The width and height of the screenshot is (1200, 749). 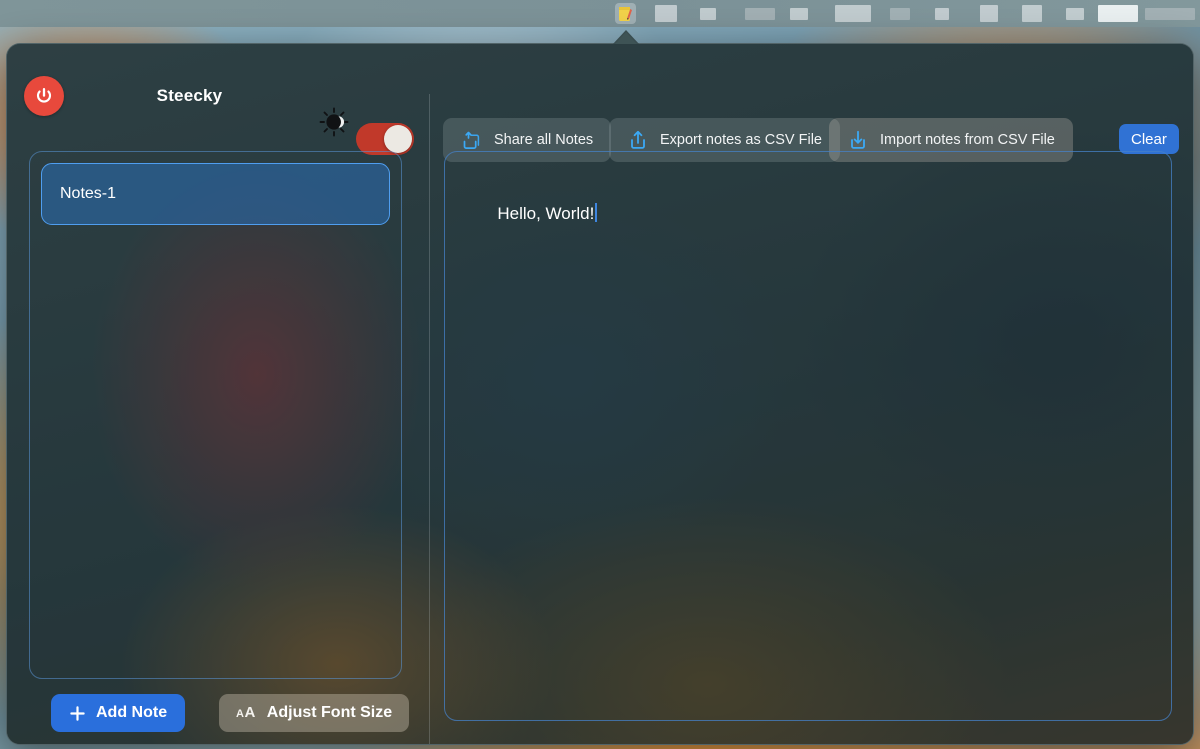 What do you see at coordinates (189, 95) in the screenshot?
I see `page-title: Steecky` at bounding box center [189, 95].